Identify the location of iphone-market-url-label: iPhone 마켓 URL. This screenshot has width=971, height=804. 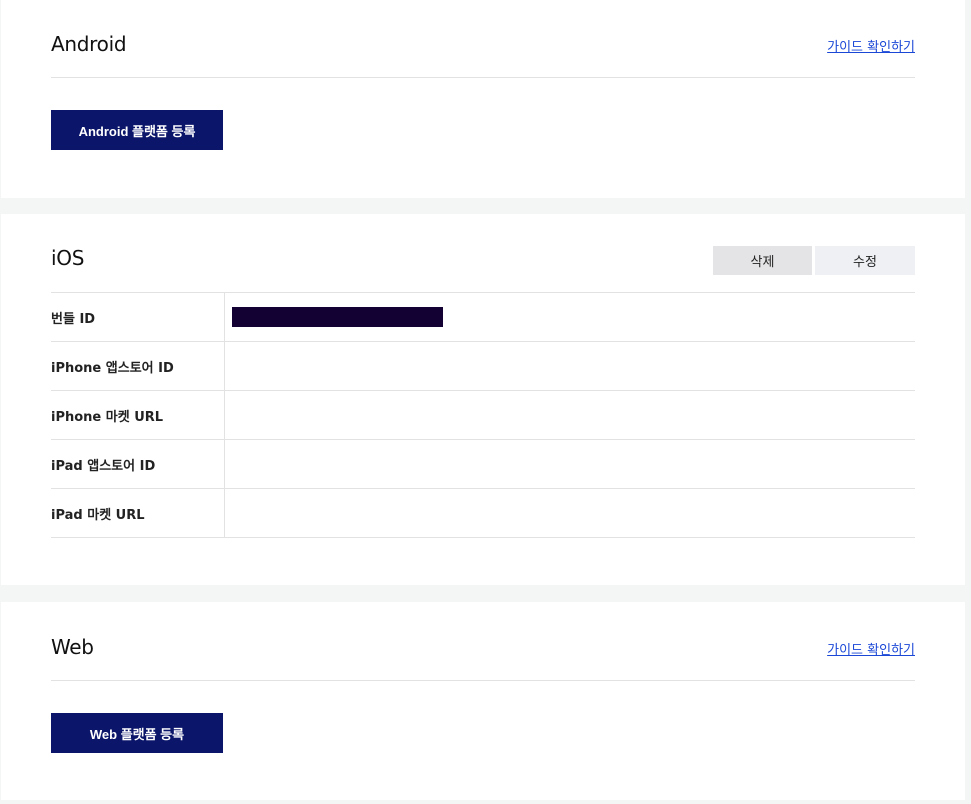
(138, 415).